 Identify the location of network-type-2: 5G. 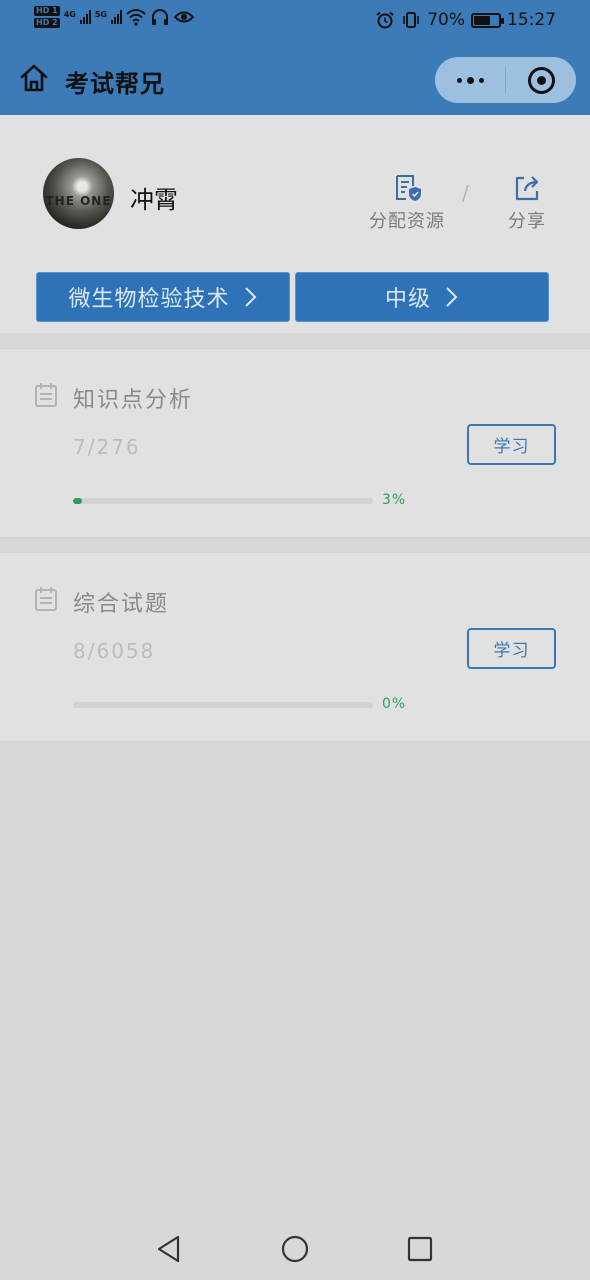
(100, 14).